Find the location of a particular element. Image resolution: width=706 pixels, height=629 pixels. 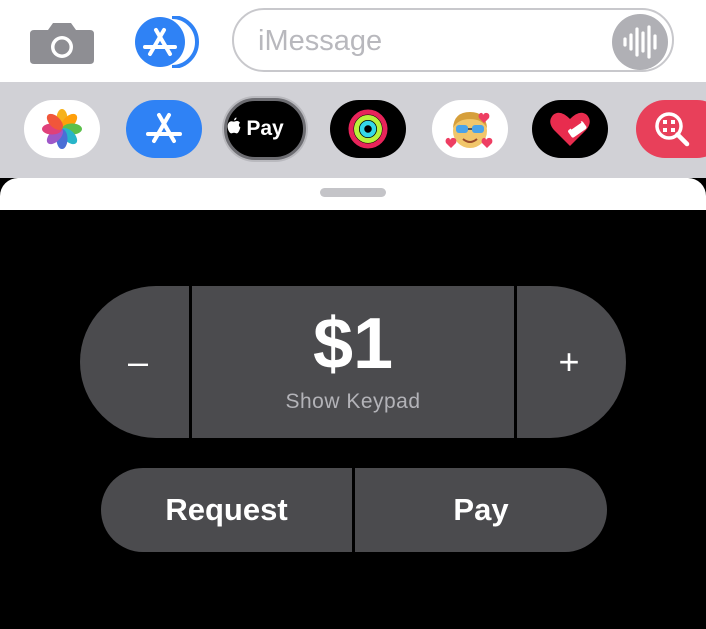

audio-waveform-icon is located at coordinates (640, 42).